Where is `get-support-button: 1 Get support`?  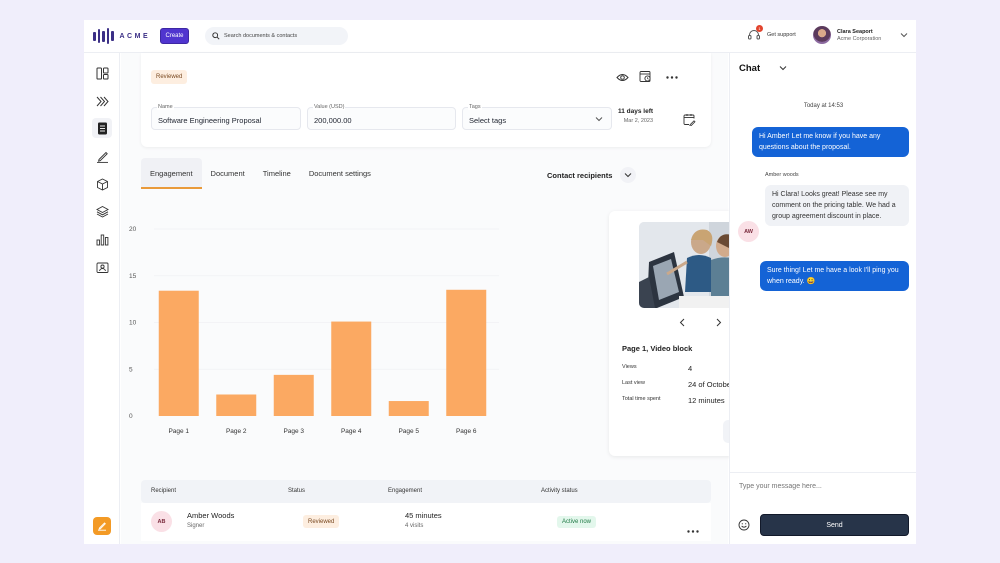 get-support-button: 1 Get support is located at coordinates (771, 33).